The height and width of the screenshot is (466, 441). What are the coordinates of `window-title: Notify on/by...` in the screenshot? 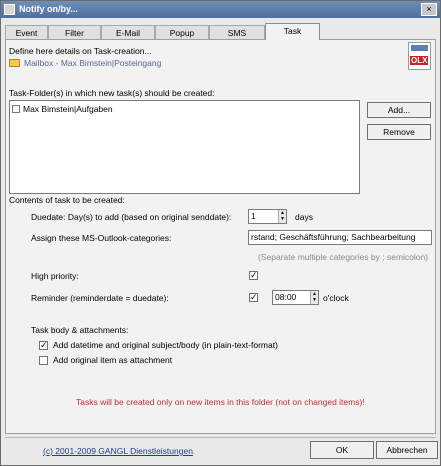 It's located at (48, 9).